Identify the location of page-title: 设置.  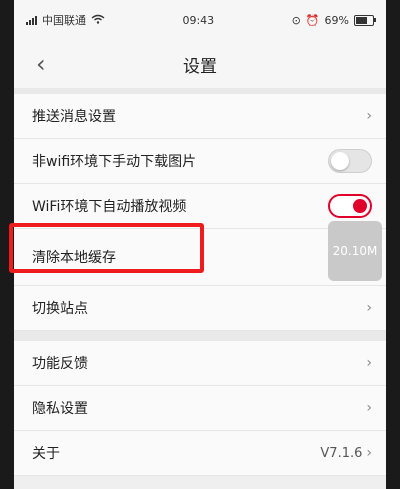
(200, 66).